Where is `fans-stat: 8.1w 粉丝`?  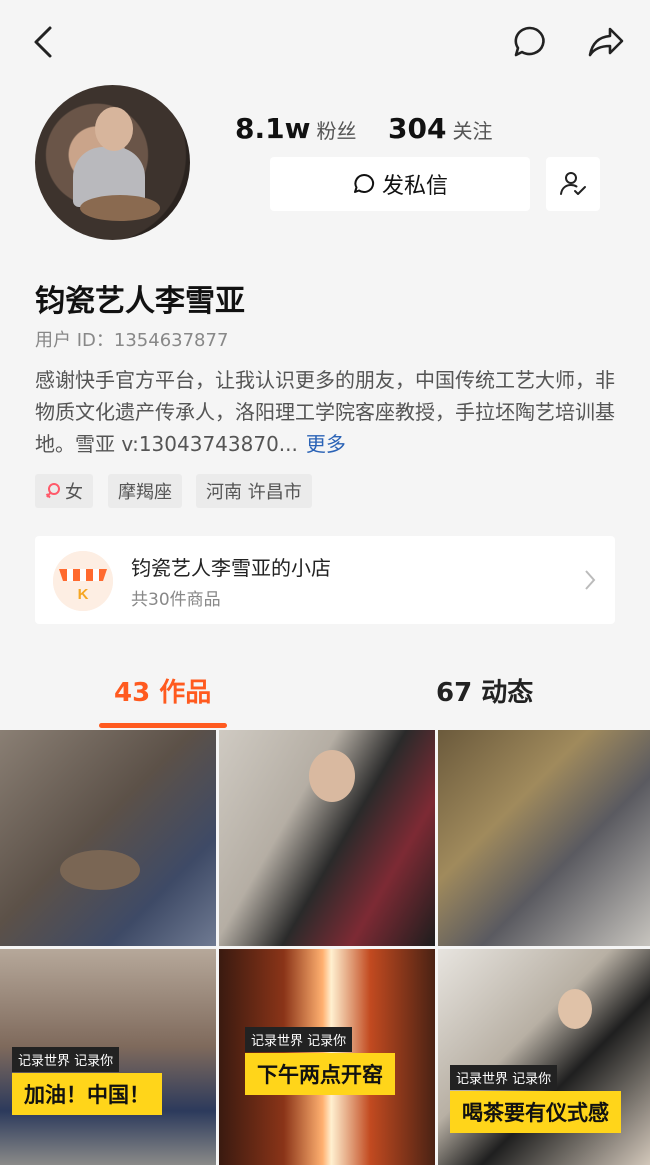
fans-stat: 8.1w 粉丝 is located at coordinates (295, 128).